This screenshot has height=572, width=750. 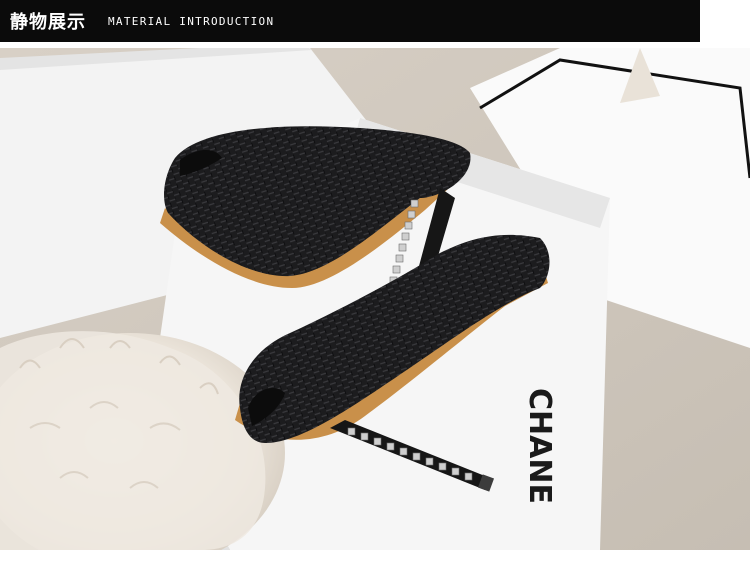 What do you see at coordinates (350, 21) in the screenshot?
I see `section-header-bar: 静物展示 MATERIAL INTRODUCTION` at bounding box center [350, 21].